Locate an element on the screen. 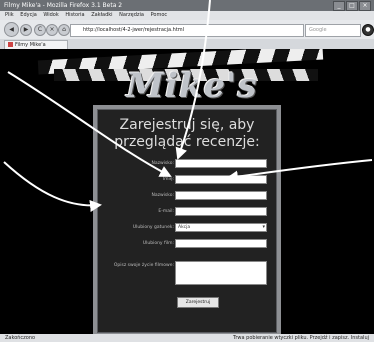  form-row-firstname: Imię: is located at coordinates (187, 179).